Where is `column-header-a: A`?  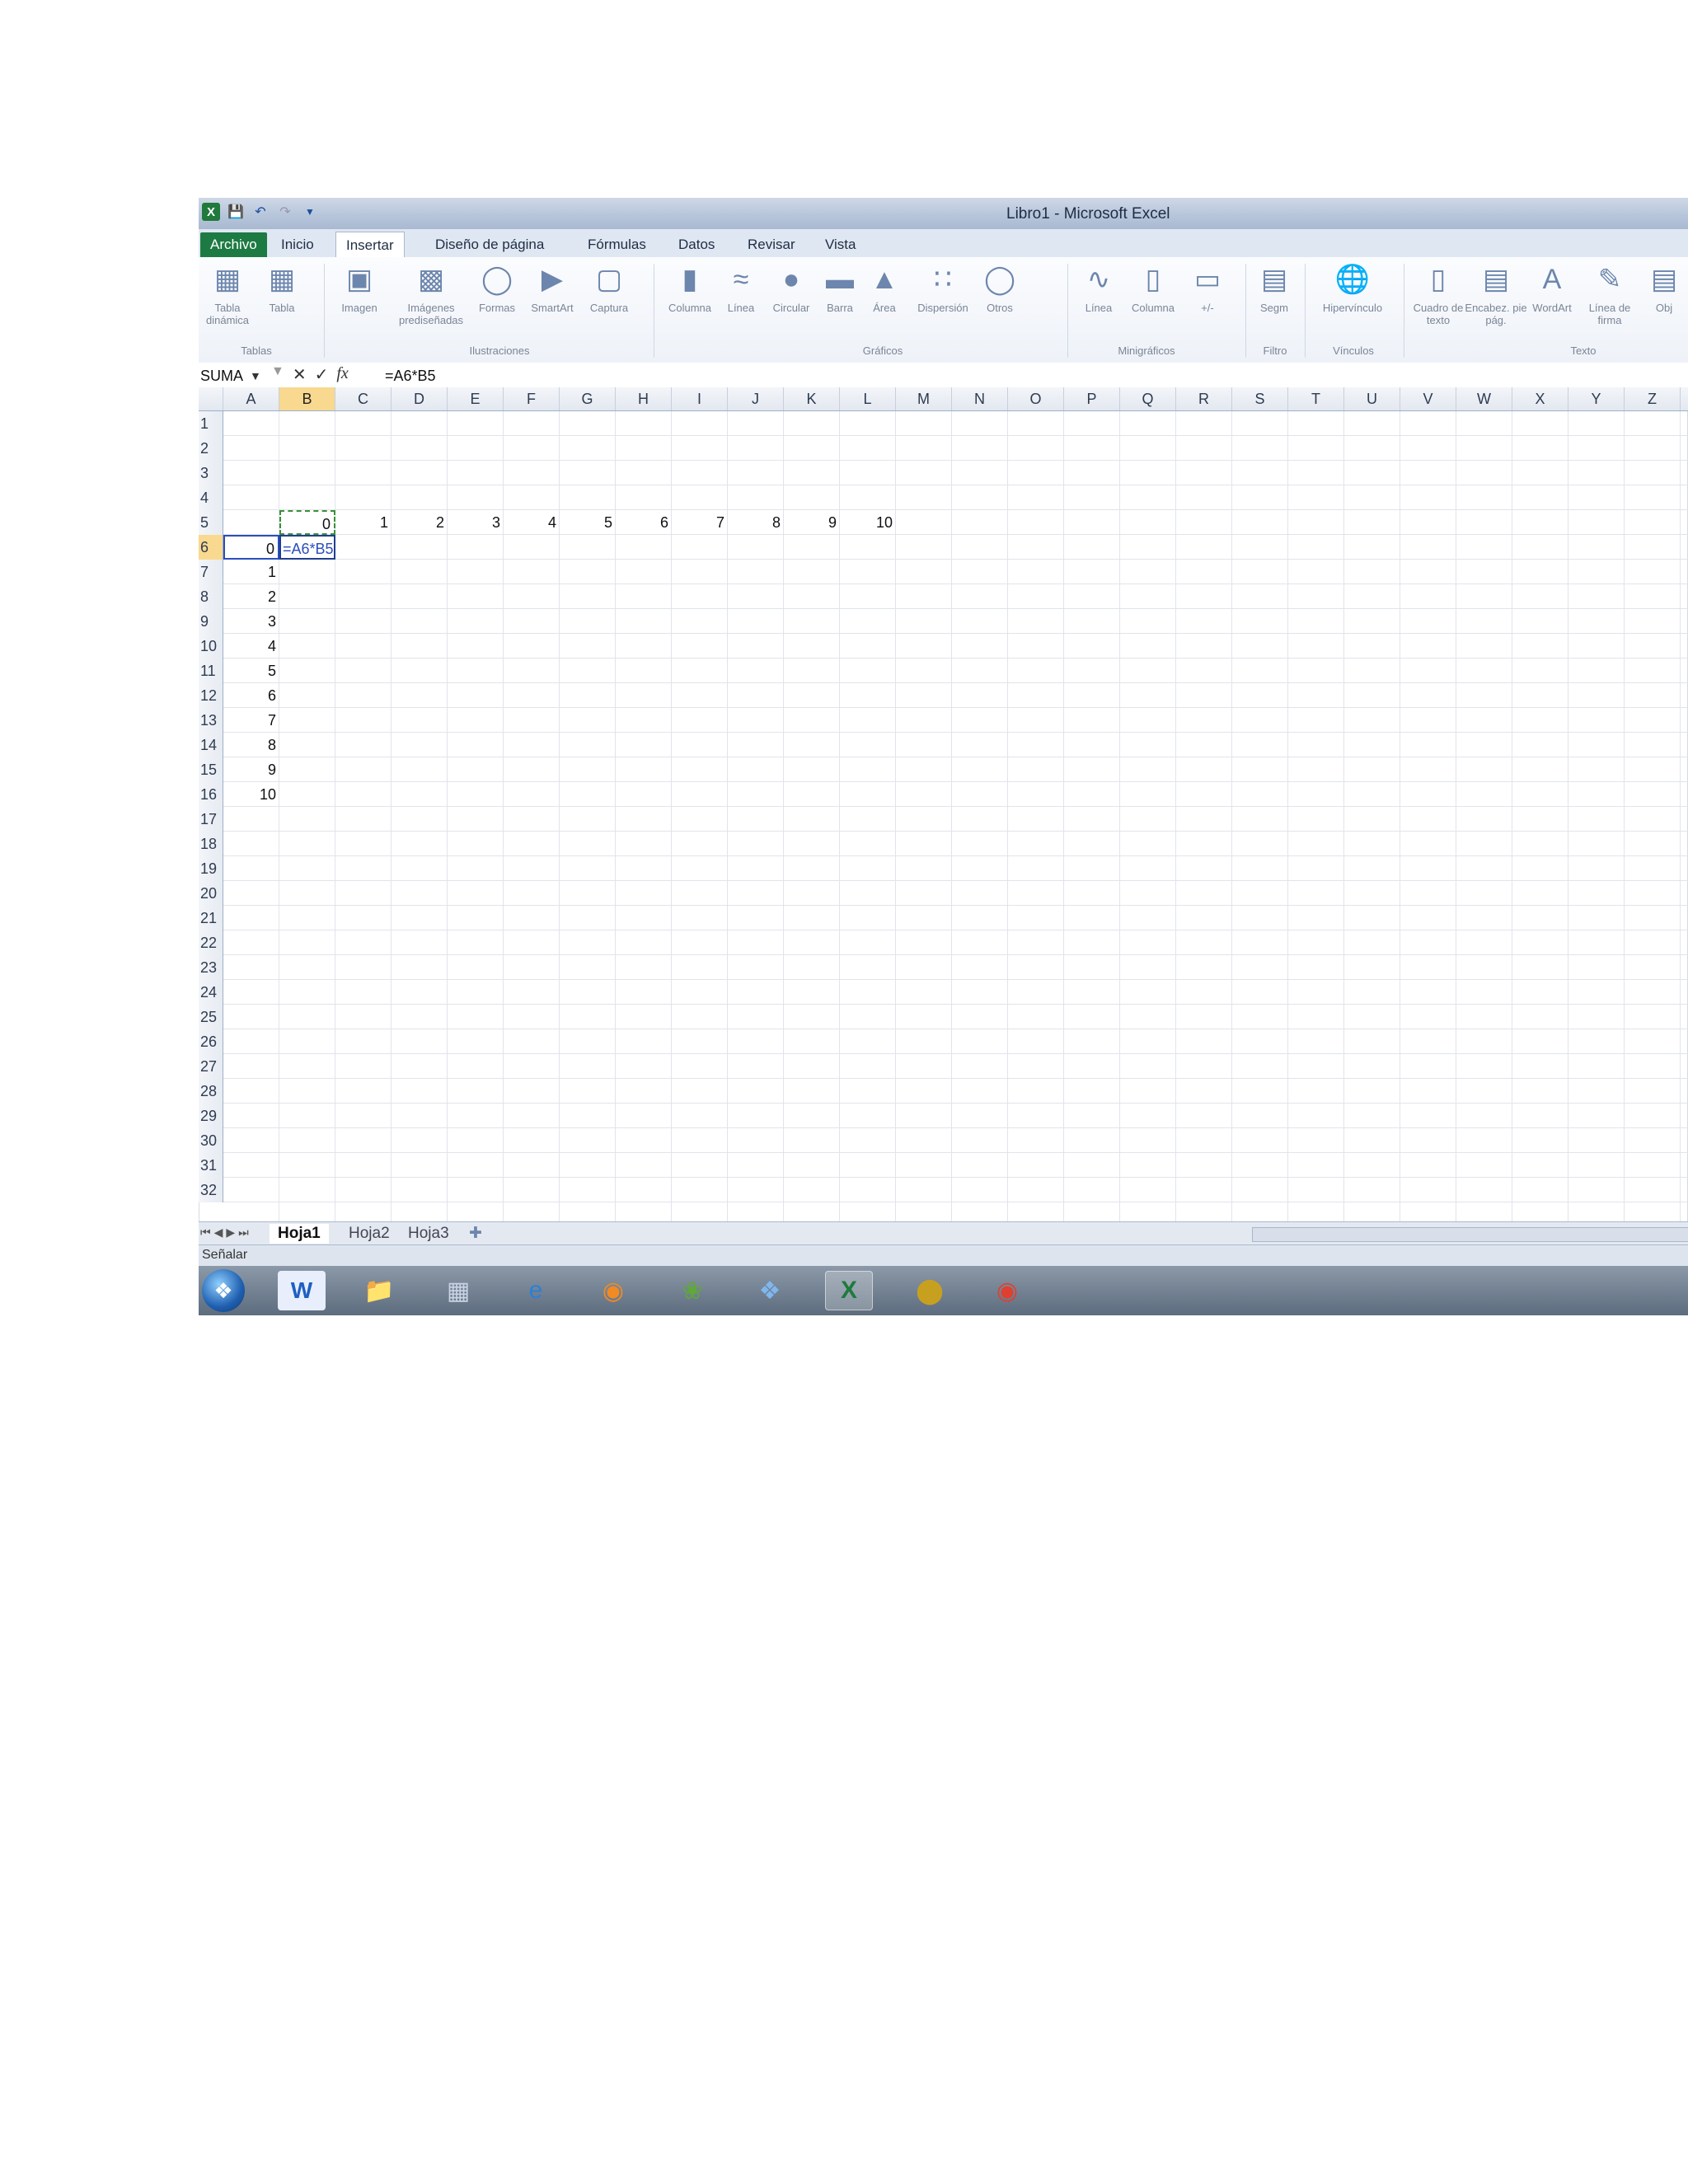 column-header-a: A is located at coordinates (251, 398).